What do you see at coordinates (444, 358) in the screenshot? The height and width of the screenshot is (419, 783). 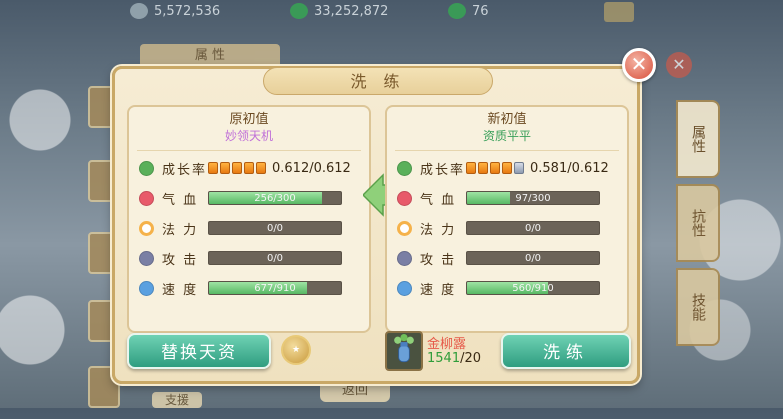 I see `item-have: 1541` at bounding box center [444, 358].